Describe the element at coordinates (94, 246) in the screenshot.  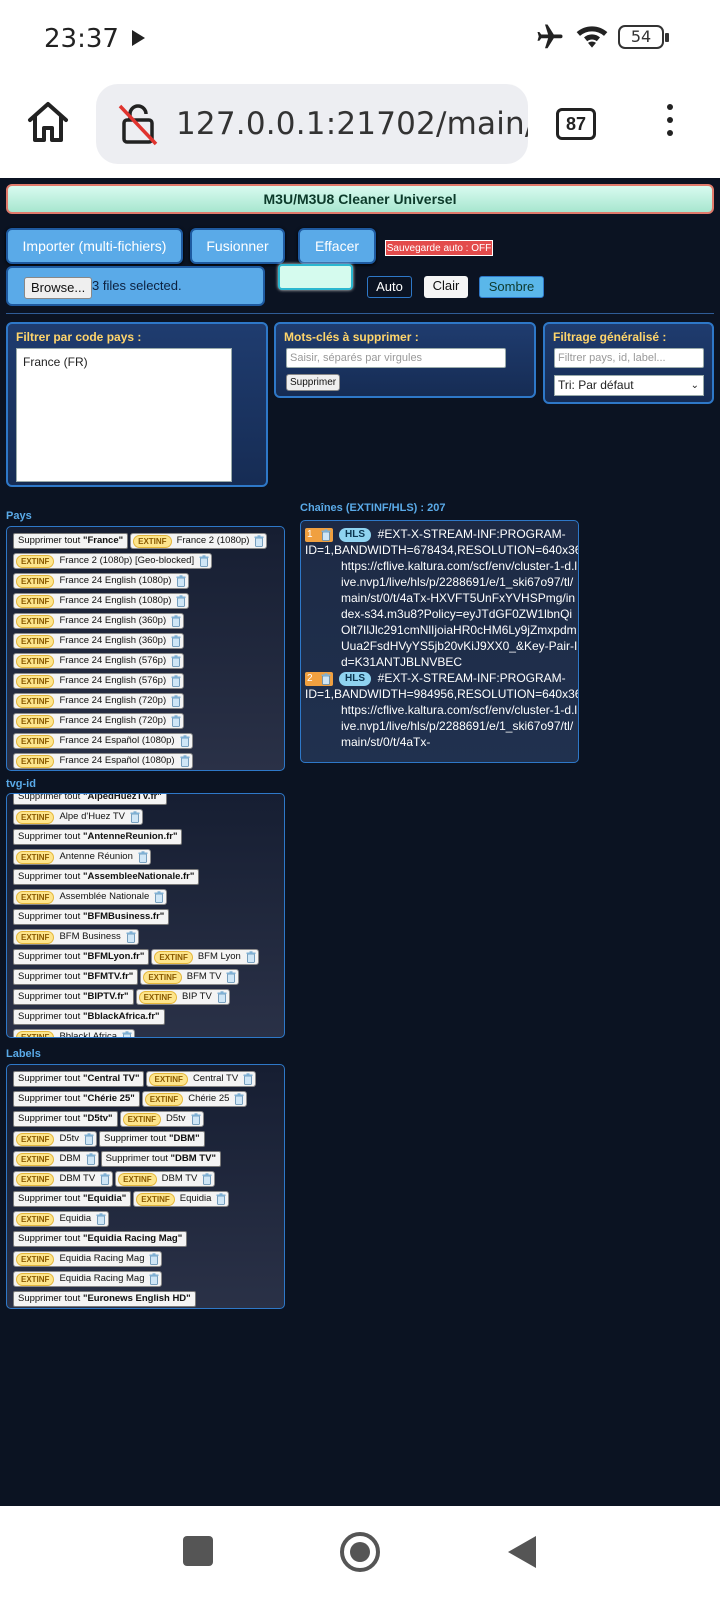
I see `import-button: Importer (multi-fichiers)` at that location.